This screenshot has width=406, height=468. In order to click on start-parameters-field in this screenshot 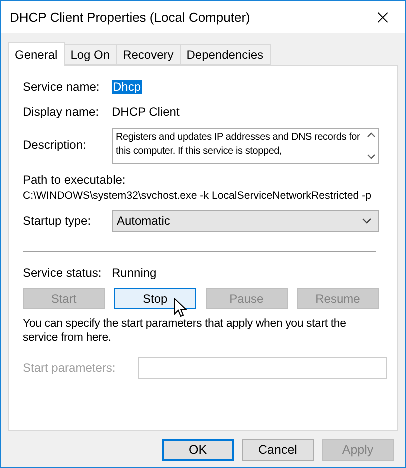, I will do `click(262, 368)`.